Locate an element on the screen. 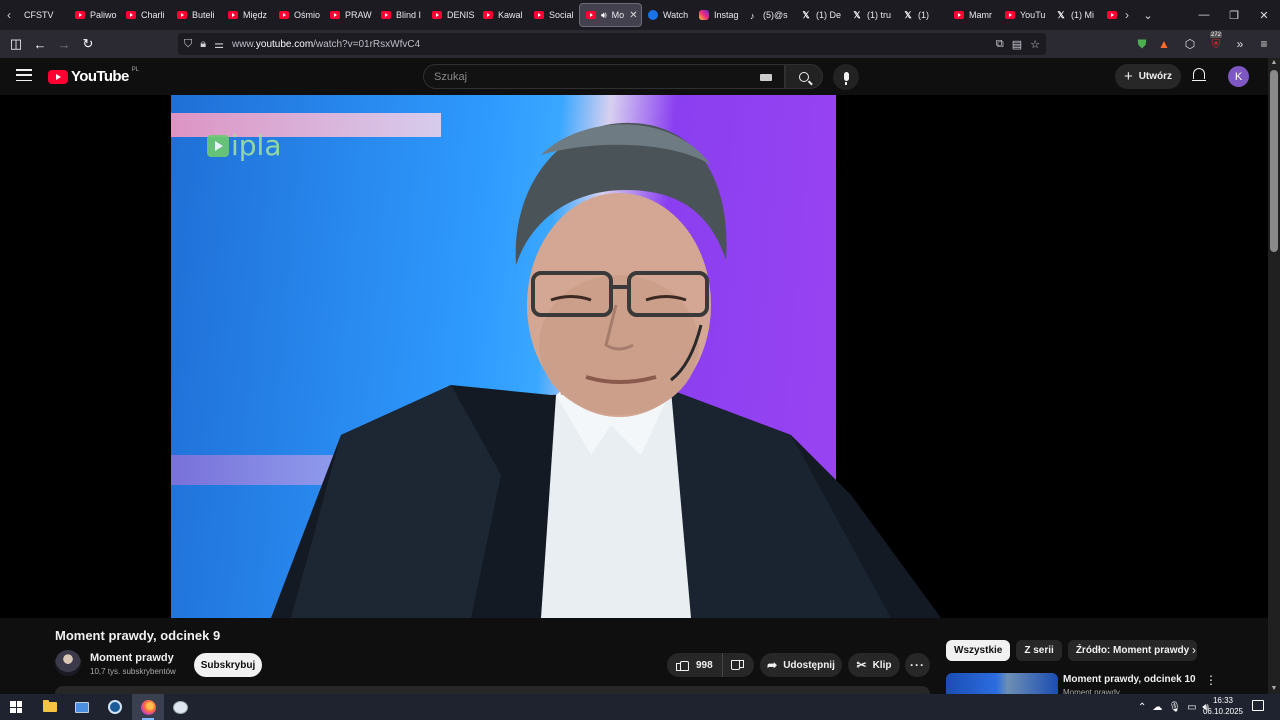 The height and width of the screenshot is (720, 1280). close-window-icon: ✕ is located at coordinates (1263, 15).